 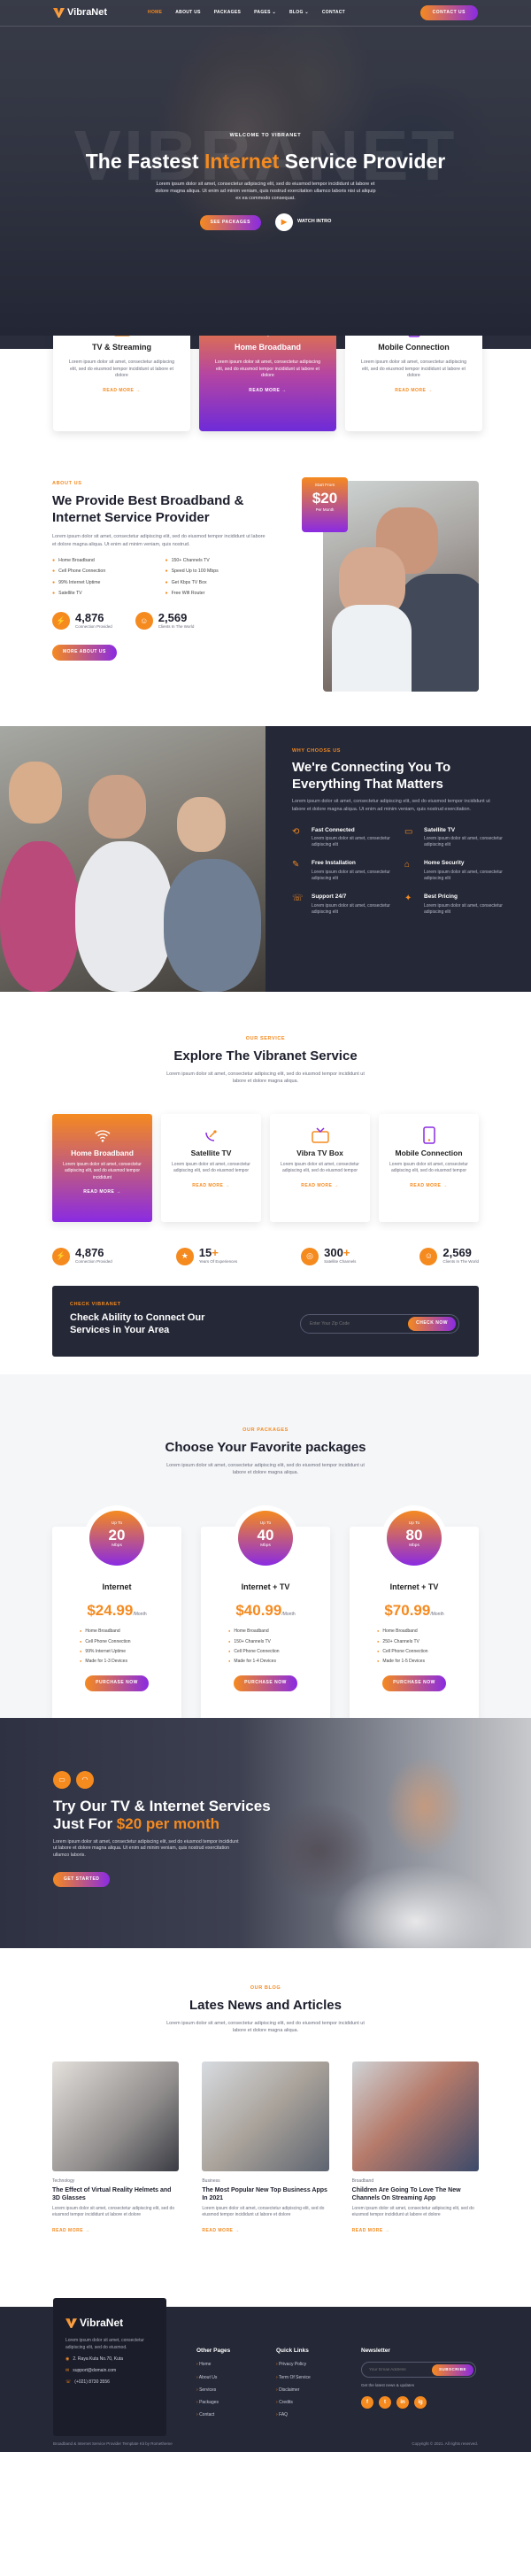 I want to click on newsletter-email-input, so click(x=400, y=2369).